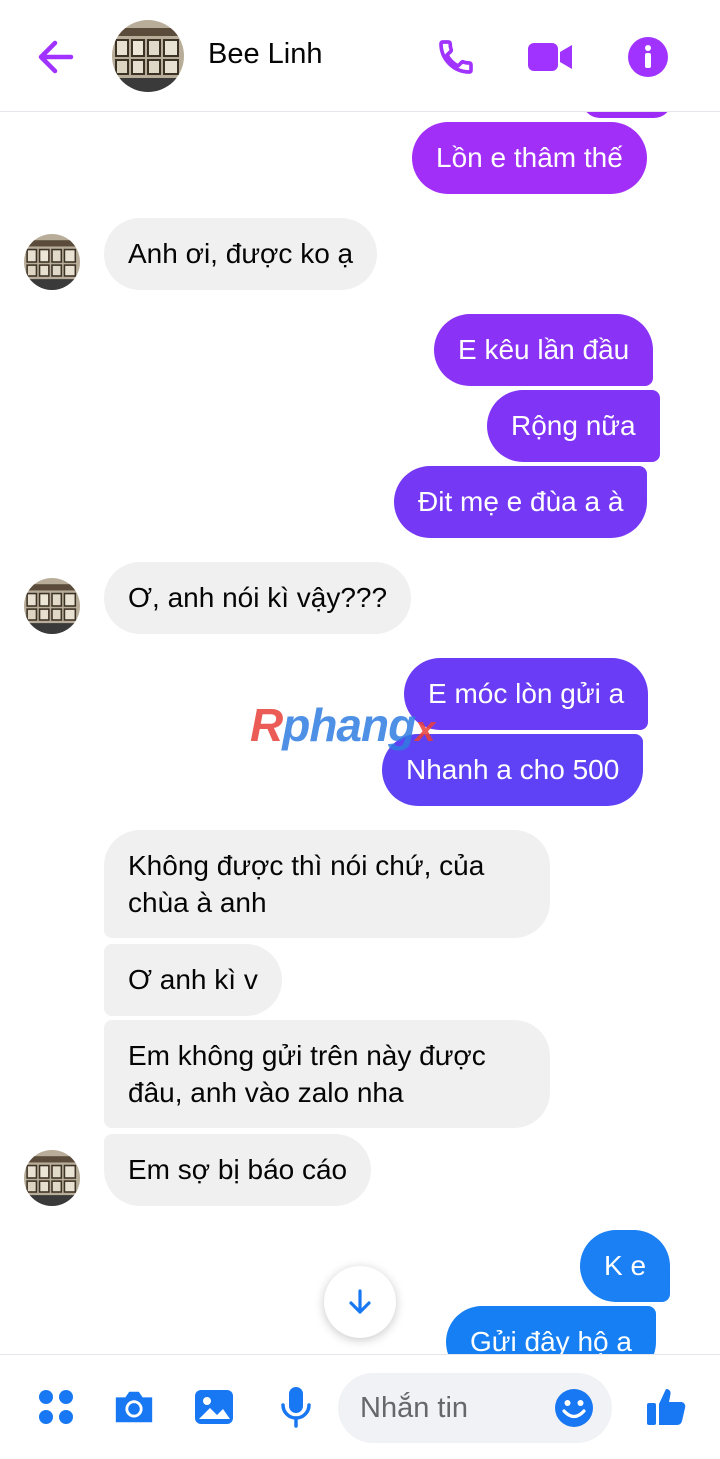 This screenshot has height=1459, width=720. Describe the element at coordinates (513, 770) in the screenshot. I see `message-bubble-outgoing: Nhanh a cho 500` at that location.